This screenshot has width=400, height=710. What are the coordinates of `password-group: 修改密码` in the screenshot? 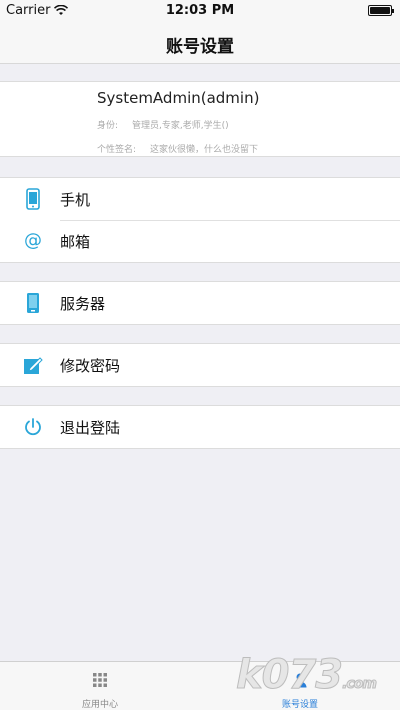 It's located at (200, 365).